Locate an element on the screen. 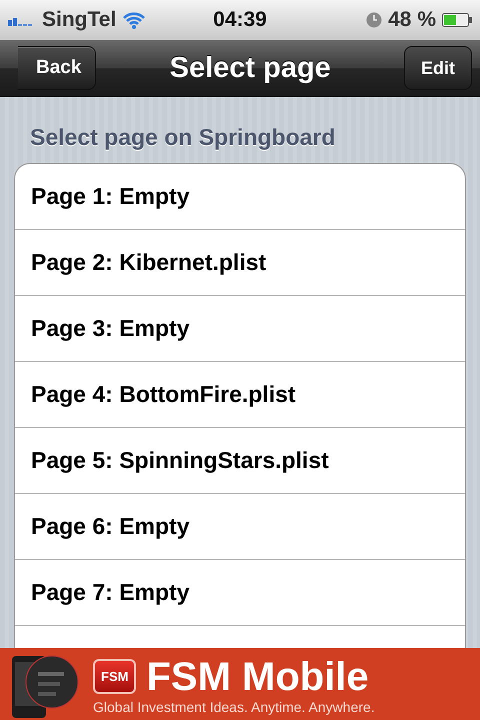 The image size is (480, 720). brand-logo: FSM is located at coordinates (114, 676).